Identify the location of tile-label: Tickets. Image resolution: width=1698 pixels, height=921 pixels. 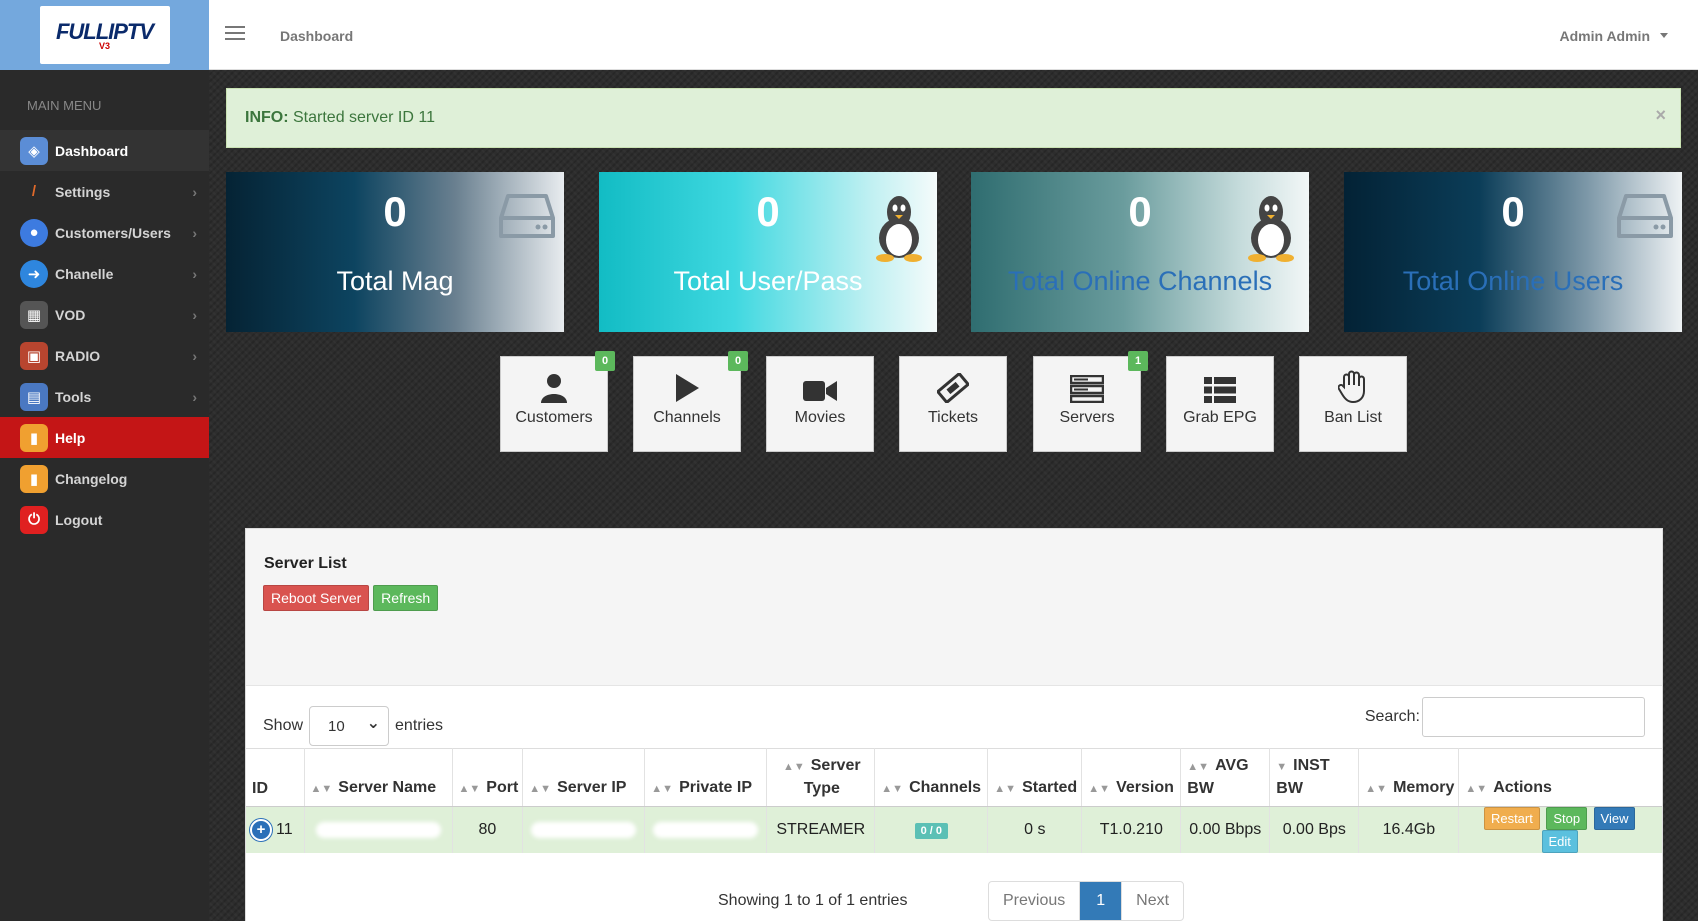
(953, 417).